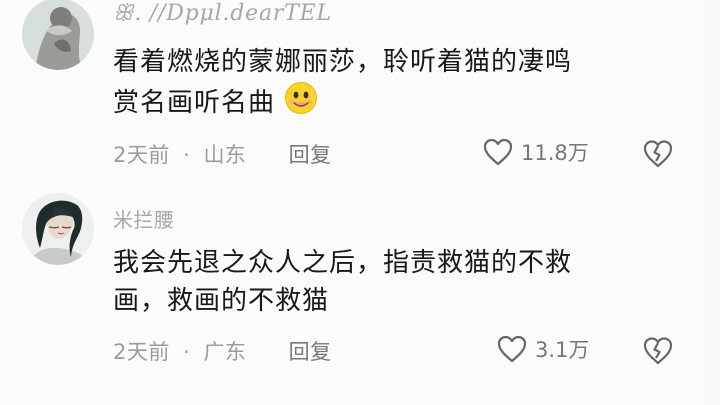 Image resolution: width=720 pixels, height=405 pixels. What do you see at coordinates (144, 218) in the screenshot?
I see `username: 米拦腰` at bounding box center [144, 218].